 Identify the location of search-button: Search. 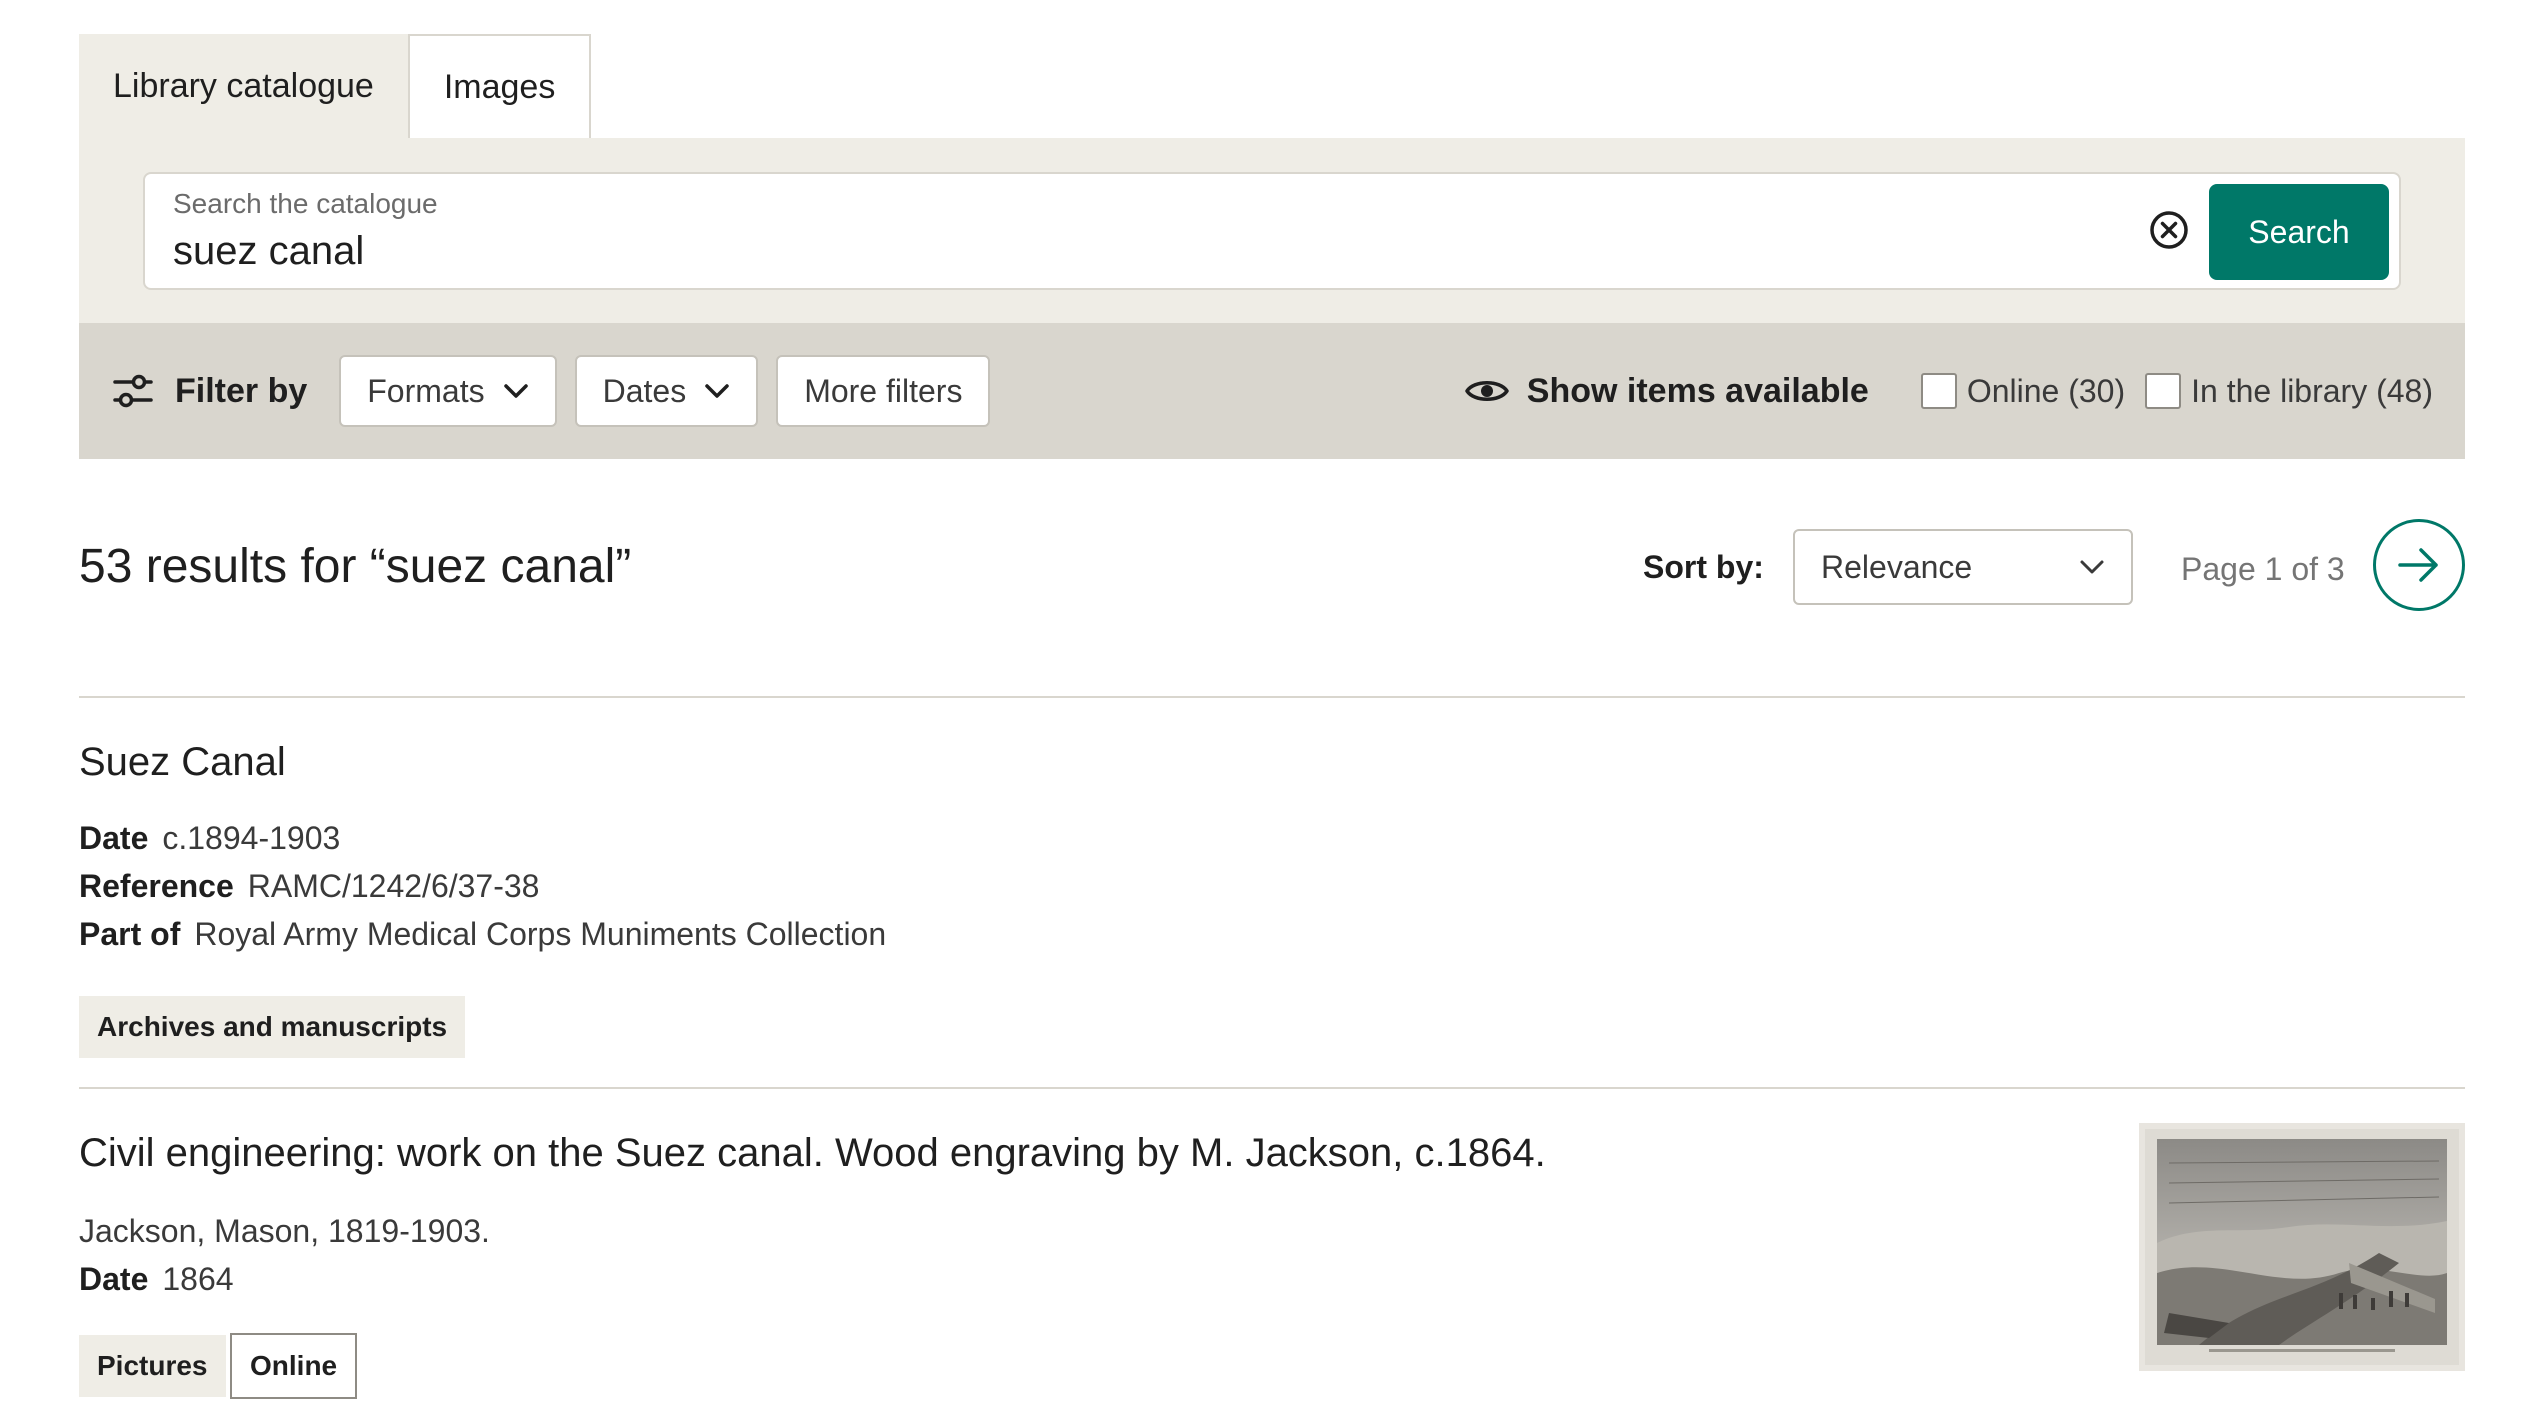
(2299, 232).